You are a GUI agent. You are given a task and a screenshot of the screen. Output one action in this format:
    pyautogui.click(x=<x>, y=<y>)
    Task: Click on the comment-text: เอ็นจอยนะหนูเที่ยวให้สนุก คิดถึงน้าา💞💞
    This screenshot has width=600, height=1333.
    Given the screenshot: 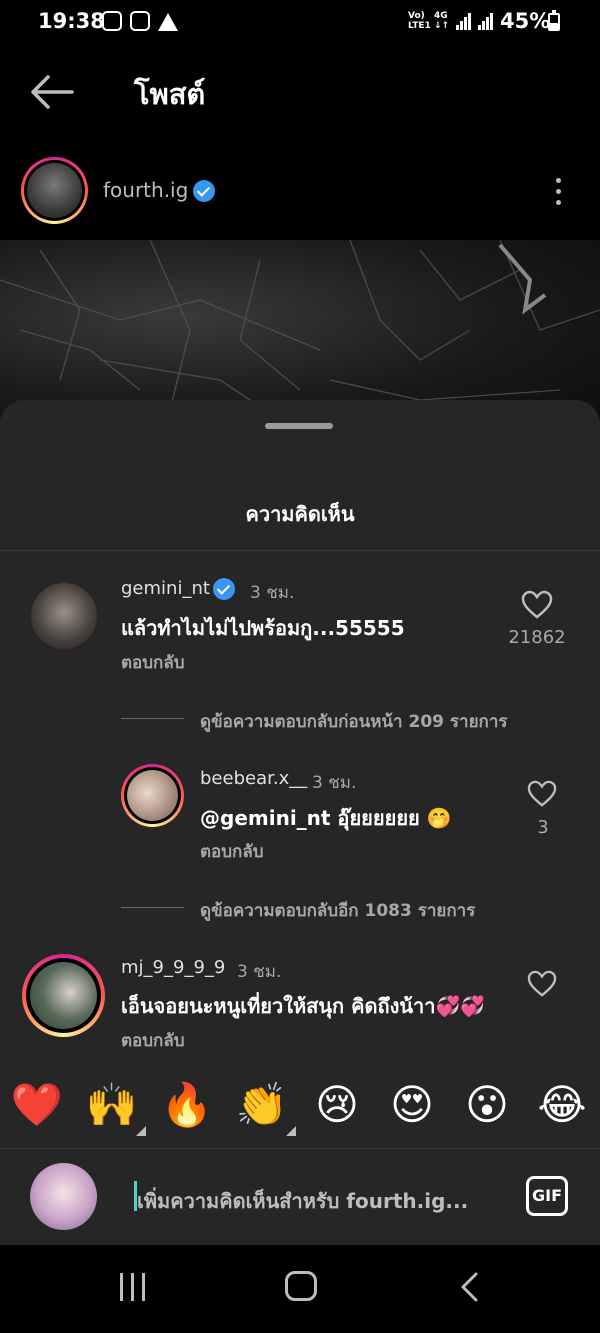 What is the action you would take?
    pyautogui.click(x=303, y=1006)
    